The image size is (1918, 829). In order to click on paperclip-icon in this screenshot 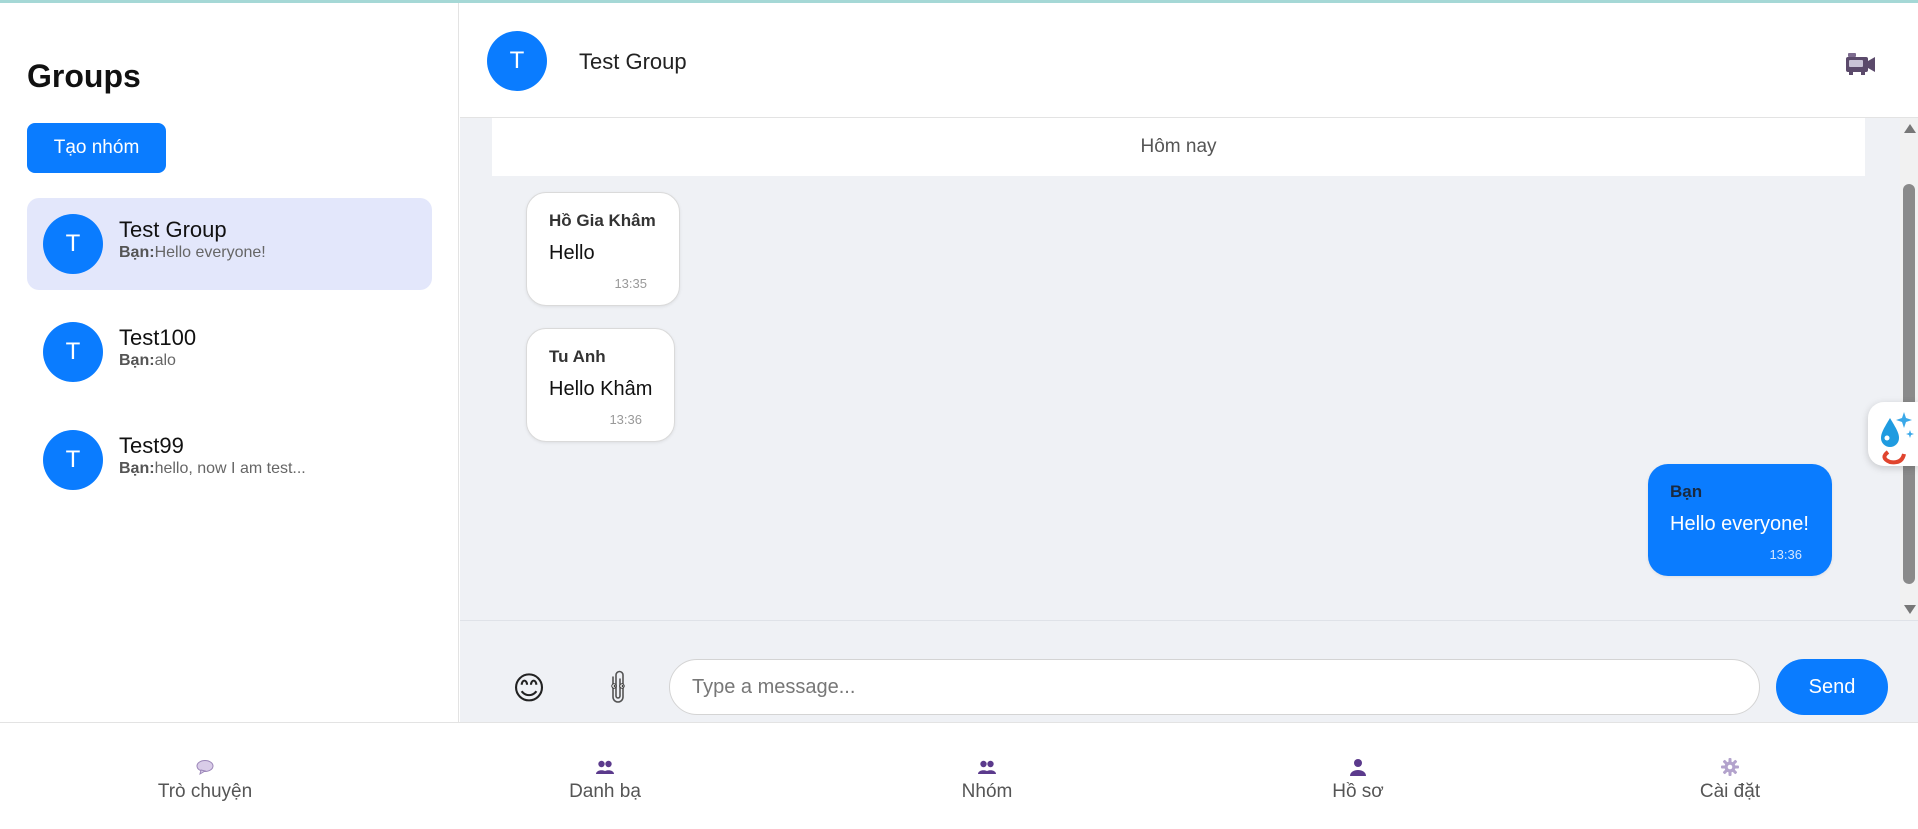, I will do `click(618, 688)`.